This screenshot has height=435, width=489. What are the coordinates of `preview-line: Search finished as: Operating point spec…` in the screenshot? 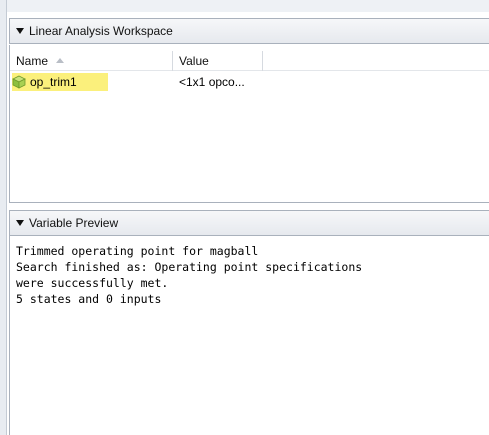 It's located at (189, 267).